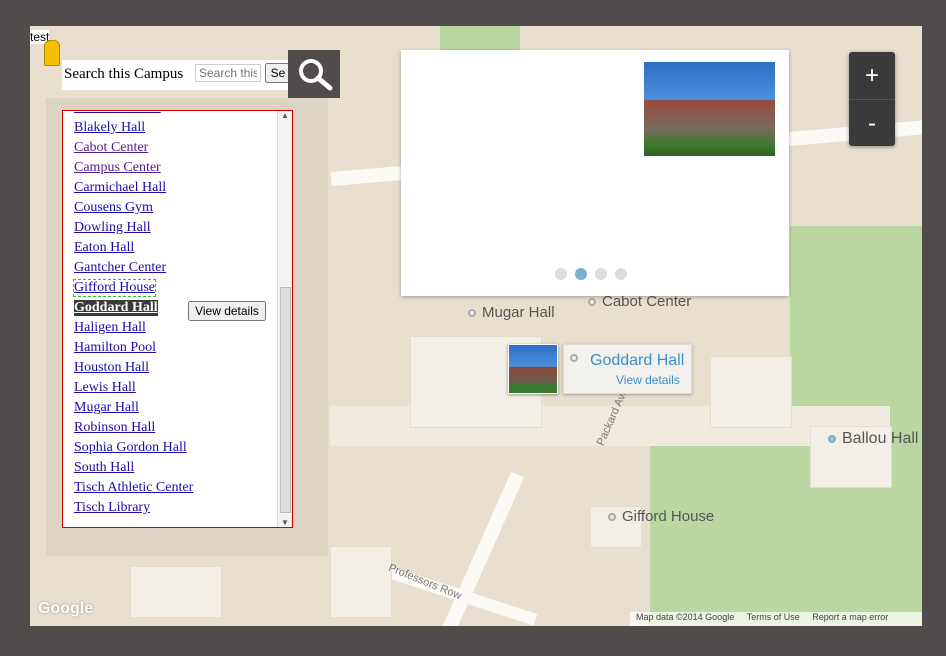  Describe the element at coordinates (872, 123) in the screenshot. I see `zoom-out-button: -` at that location.